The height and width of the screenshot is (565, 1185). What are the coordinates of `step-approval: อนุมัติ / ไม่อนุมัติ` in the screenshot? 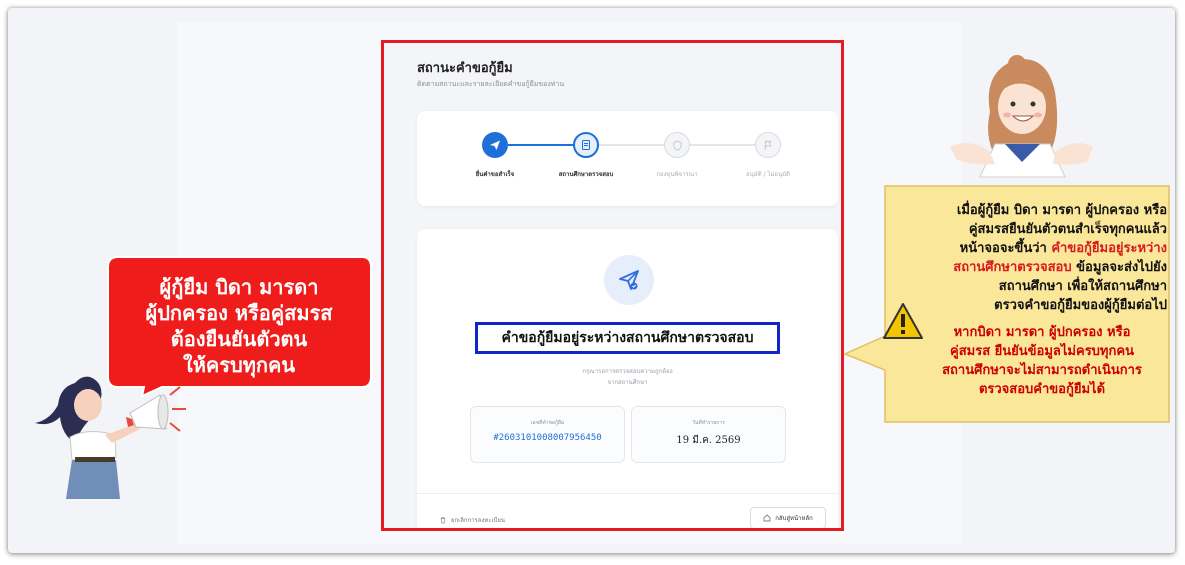 It's located at (768, 155).